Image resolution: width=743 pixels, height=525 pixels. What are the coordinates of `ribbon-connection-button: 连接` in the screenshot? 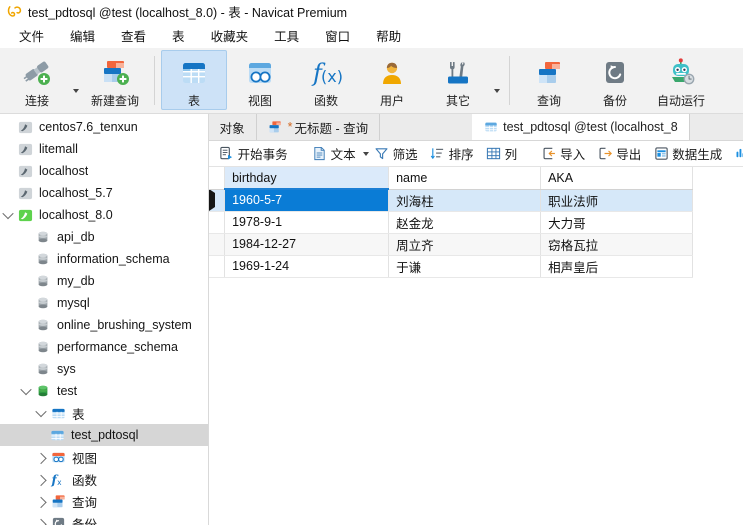 It's located at (37, 80).